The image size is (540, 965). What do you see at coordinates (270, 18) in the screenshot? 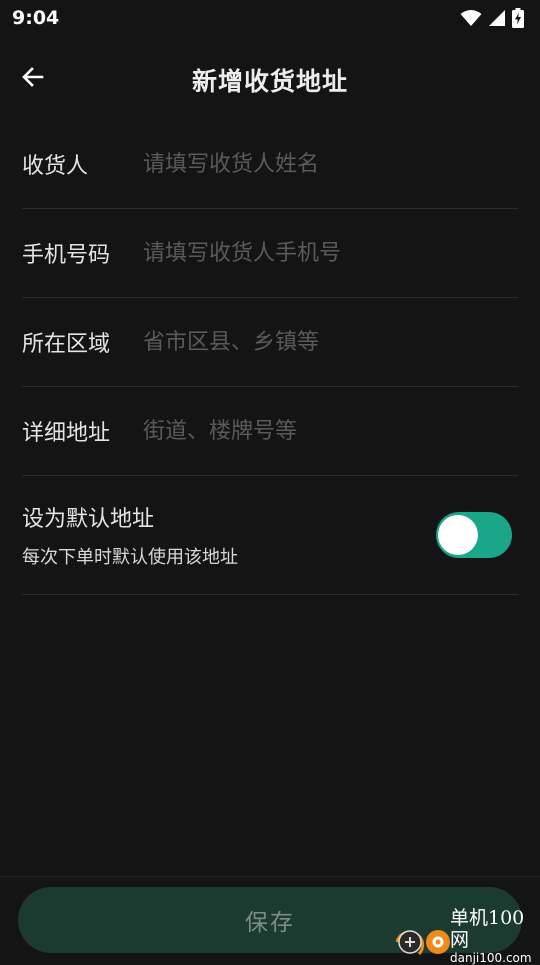
I see `status-bar: 9:04` at bounding box center [270, 18].